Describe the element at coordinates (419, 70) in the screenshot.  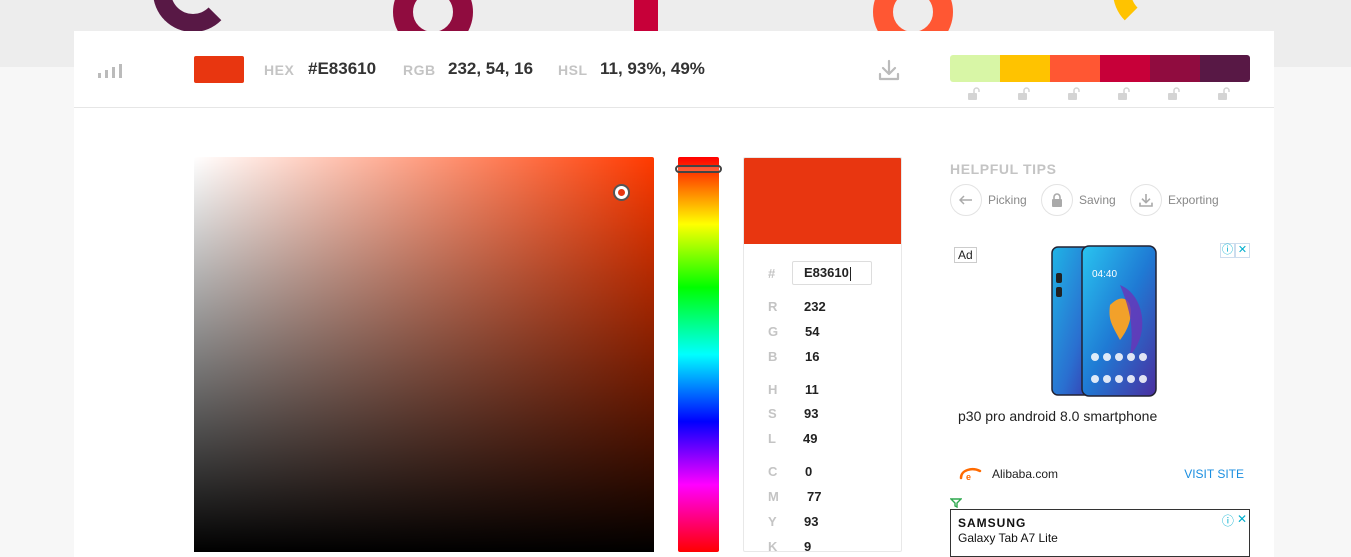
I see `rgb-label: RGB` at that location.